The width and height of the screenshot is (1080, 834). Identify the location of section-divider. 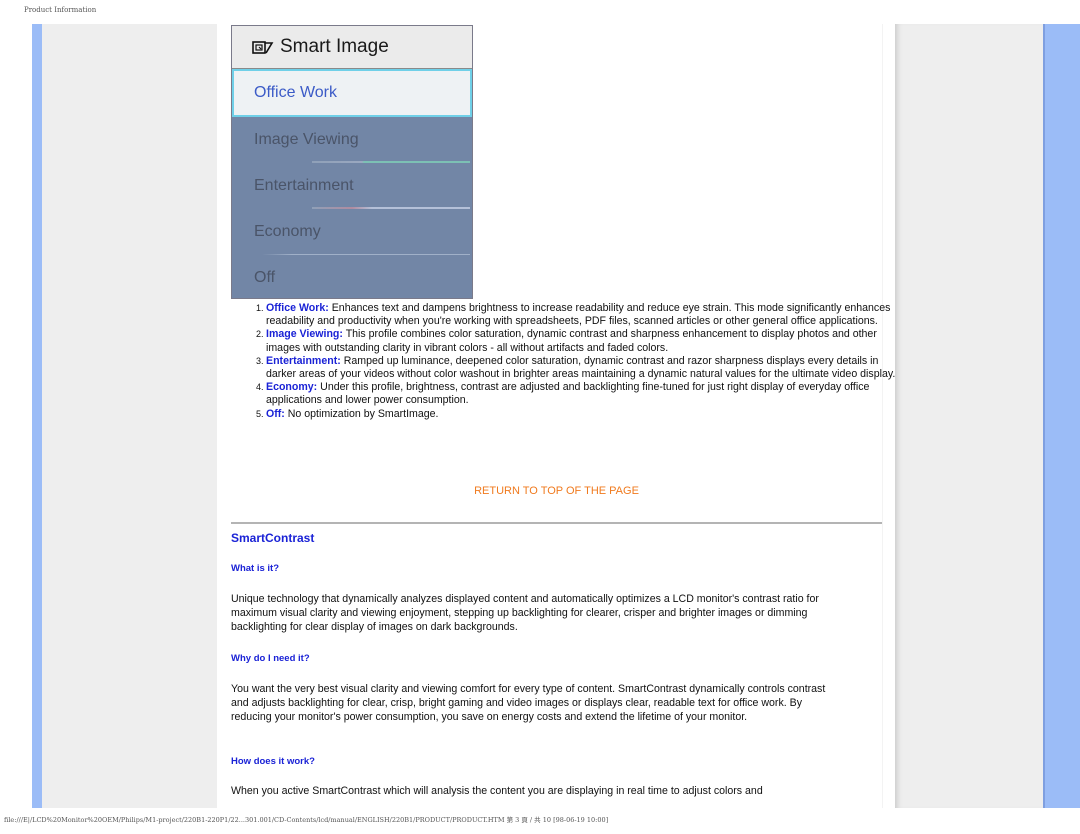
(556, 523).